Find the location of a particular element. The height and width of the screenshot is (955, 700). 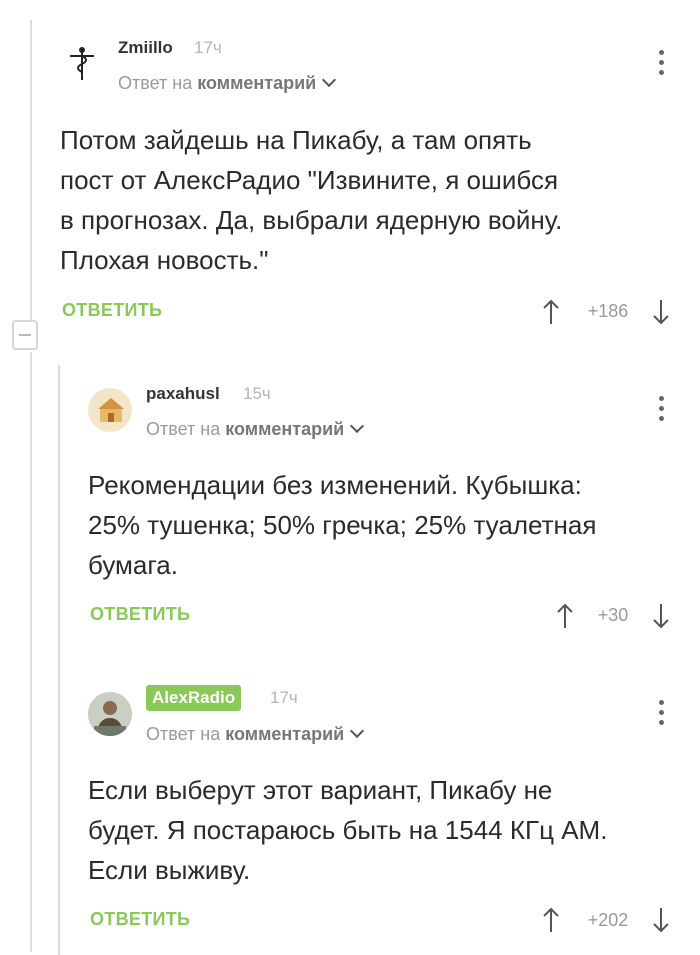

comment-line: Если выживу. is located at coordinates (169, 870).